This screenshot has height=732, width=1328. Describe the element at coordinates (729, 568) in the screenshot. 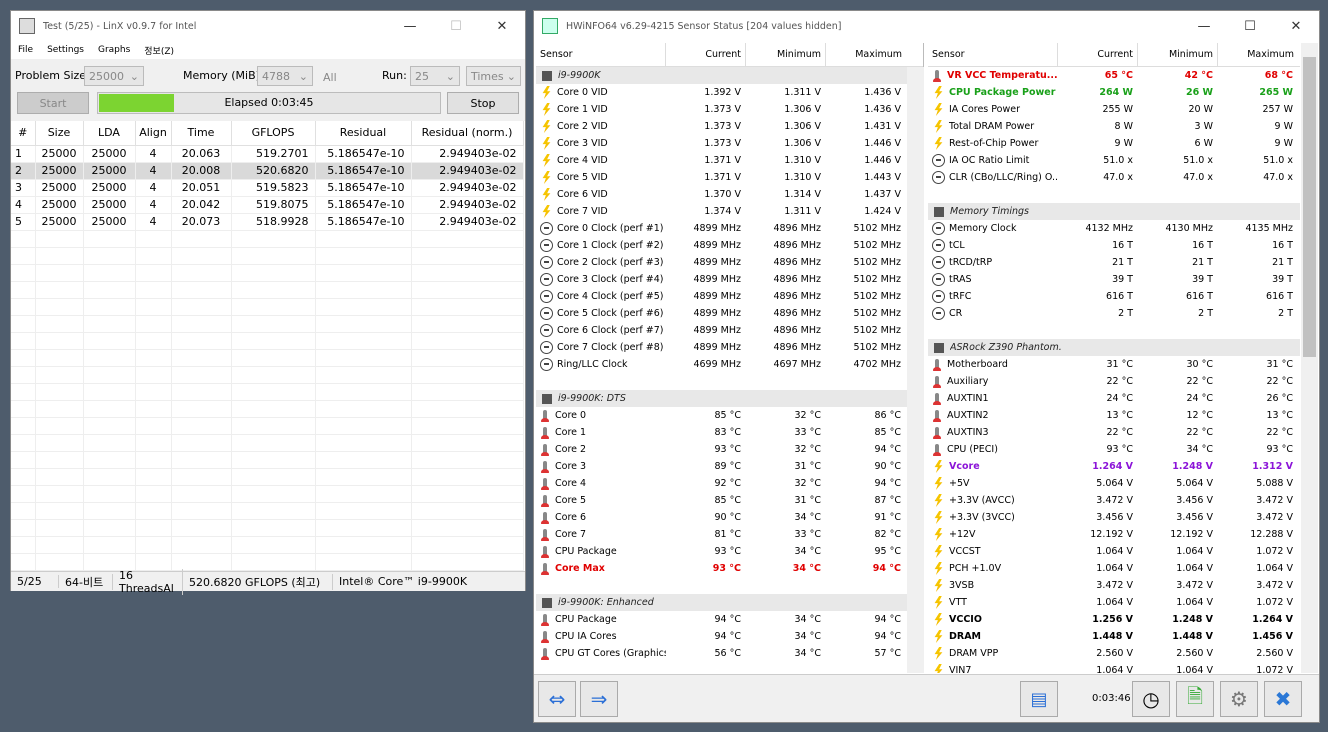

I see `sensor-row: Core Max 93 °C 34 °C 94 °C` at that location.